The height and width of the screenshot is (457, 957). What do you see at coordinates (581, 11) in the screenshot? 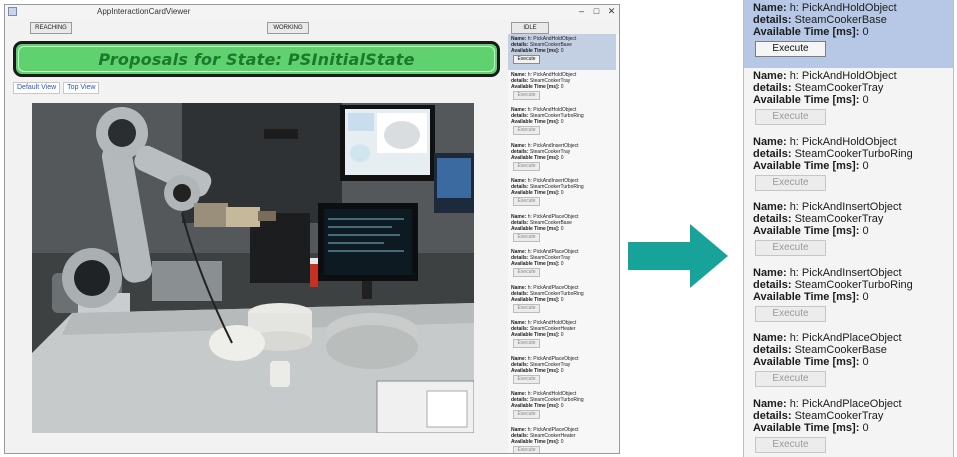
I see `minimize-button: –` at bounding box center [581, 11].